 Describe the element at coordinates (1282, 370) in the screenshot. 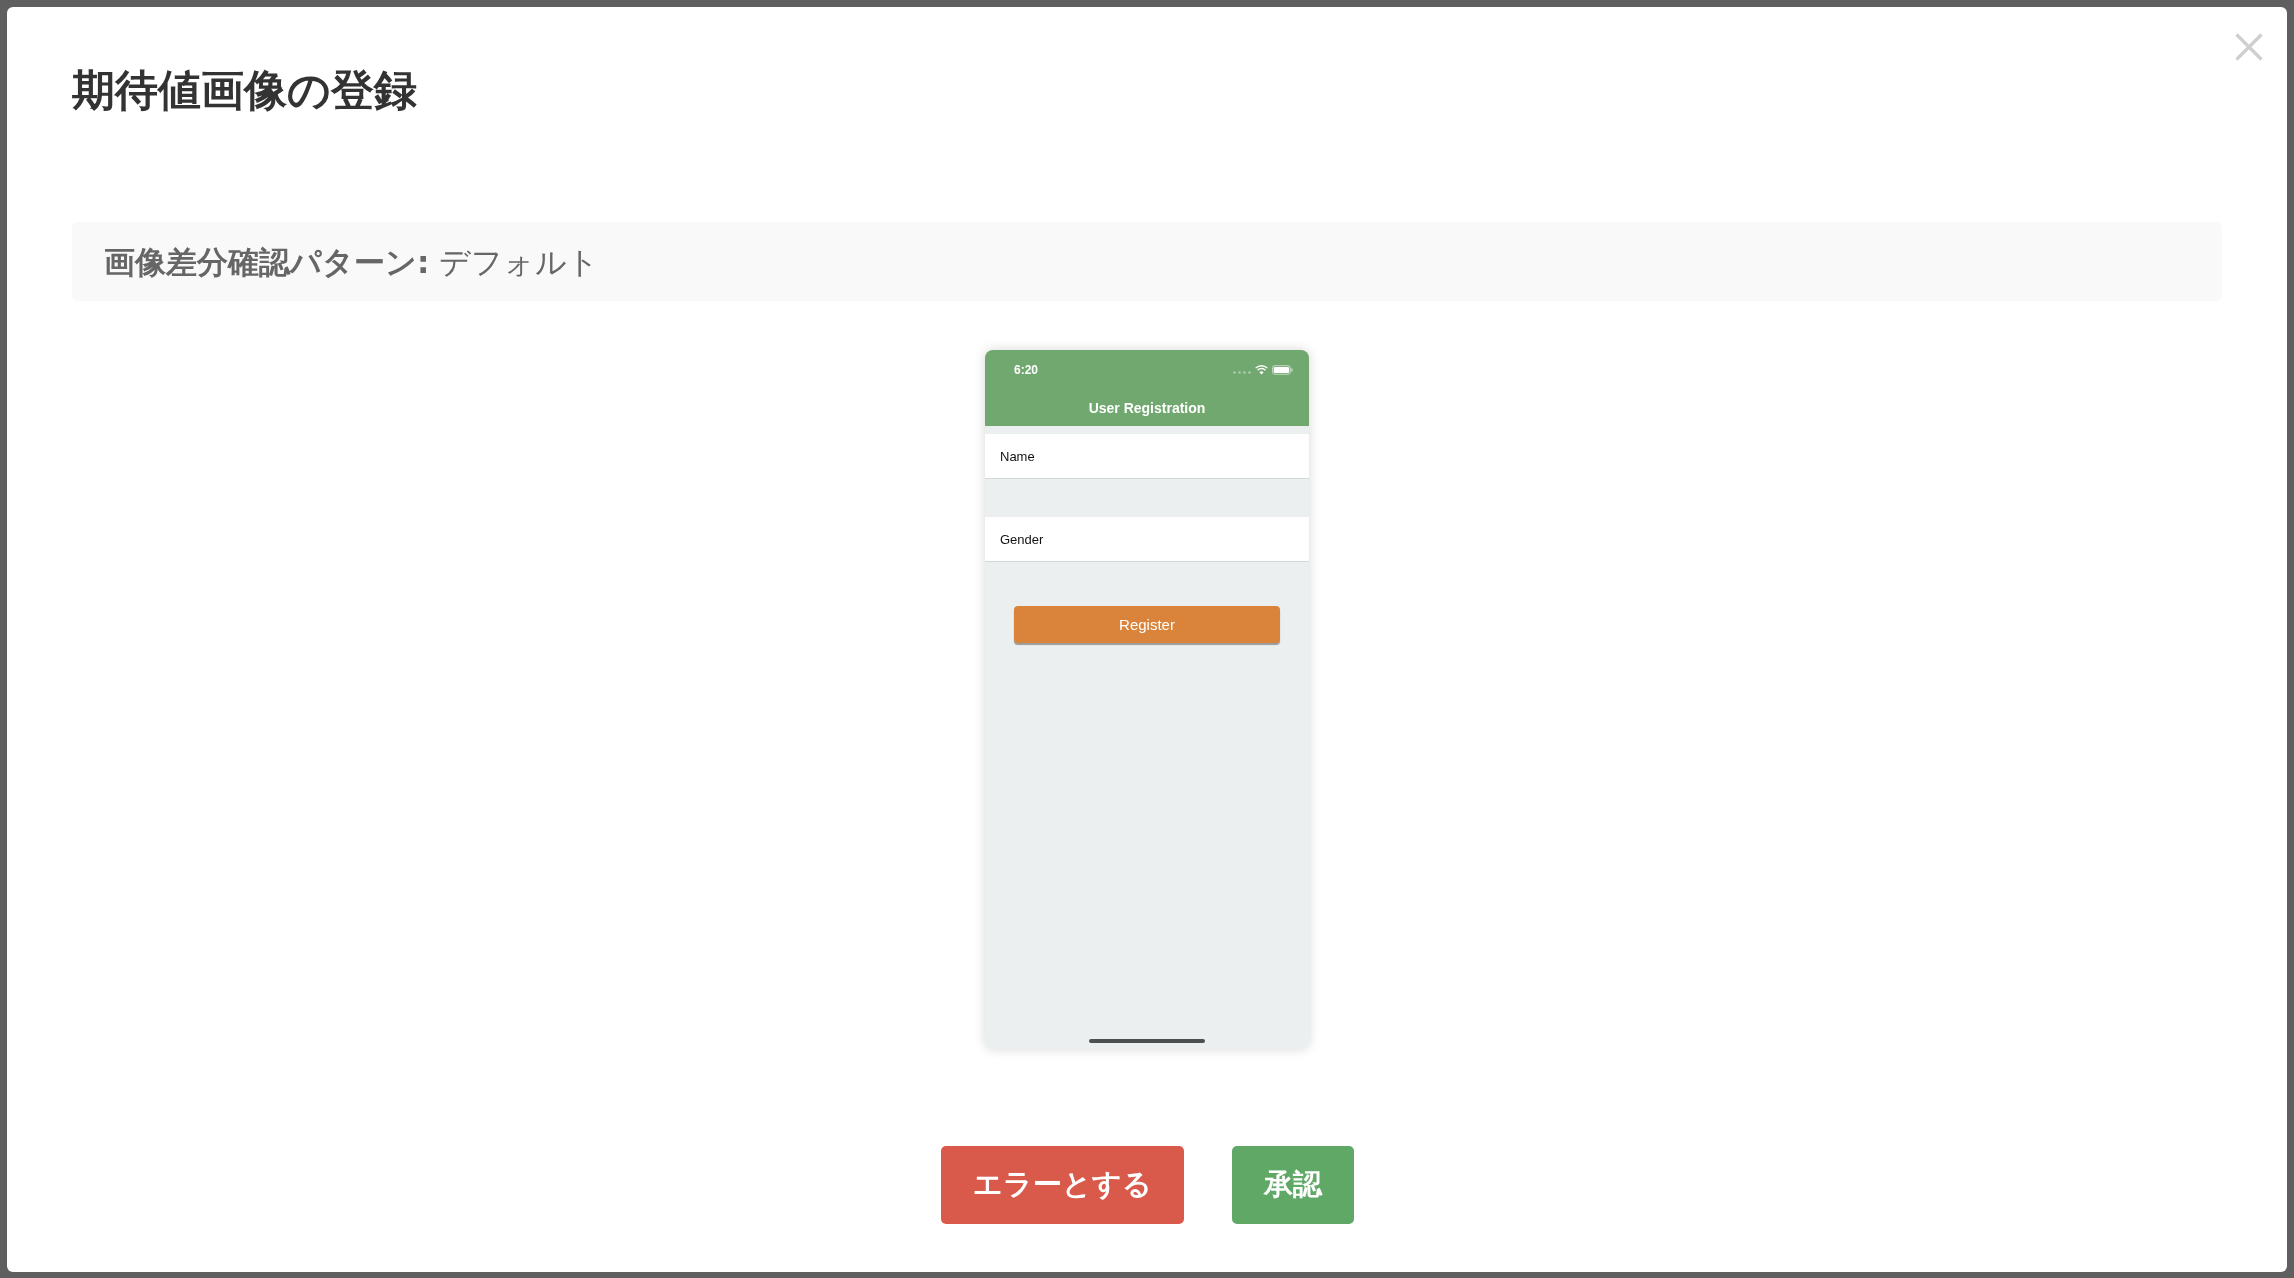

I see `battery-icon` at that location.